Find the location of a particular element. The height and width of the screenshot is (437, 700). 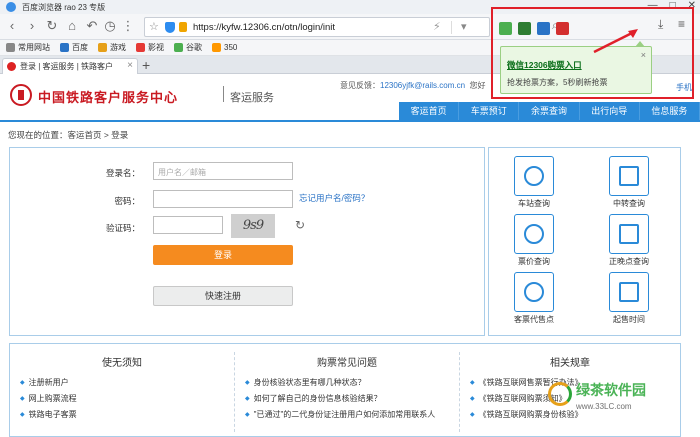

info-link: 铁路电子客票 is located at coordinates (127, 414).